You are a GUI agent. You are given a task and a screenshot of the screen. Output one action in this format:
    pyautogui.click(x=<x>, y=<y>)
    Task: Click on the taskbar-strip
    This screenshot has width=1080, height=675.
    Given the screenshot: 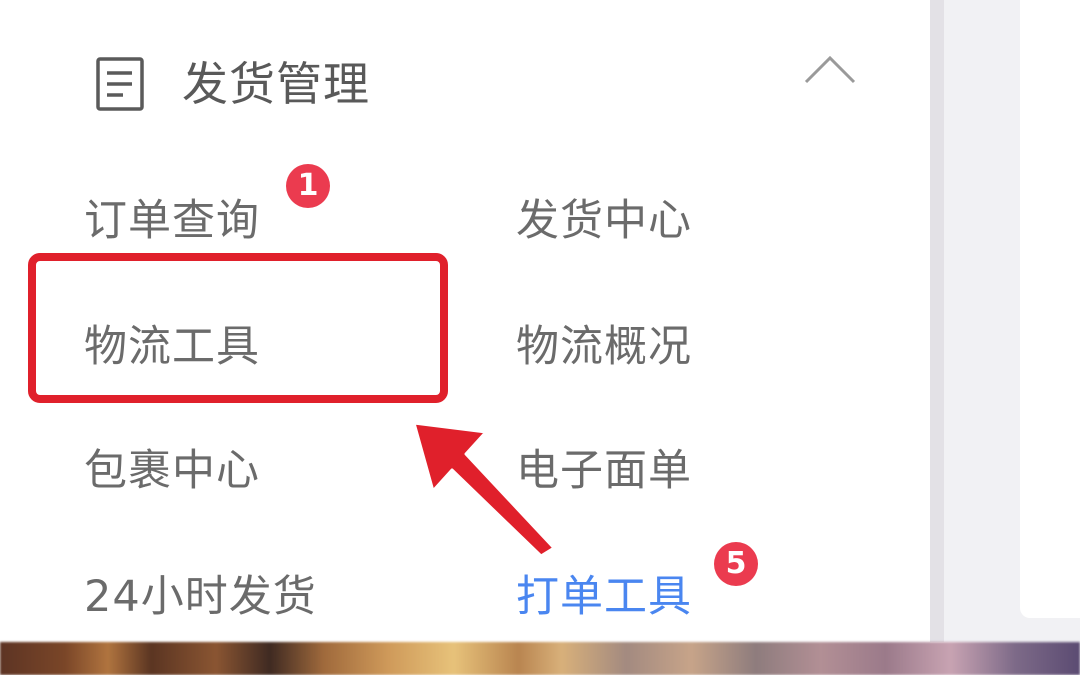 What is the action you would take?
    pyautogui.click(x=540, y=658)
    